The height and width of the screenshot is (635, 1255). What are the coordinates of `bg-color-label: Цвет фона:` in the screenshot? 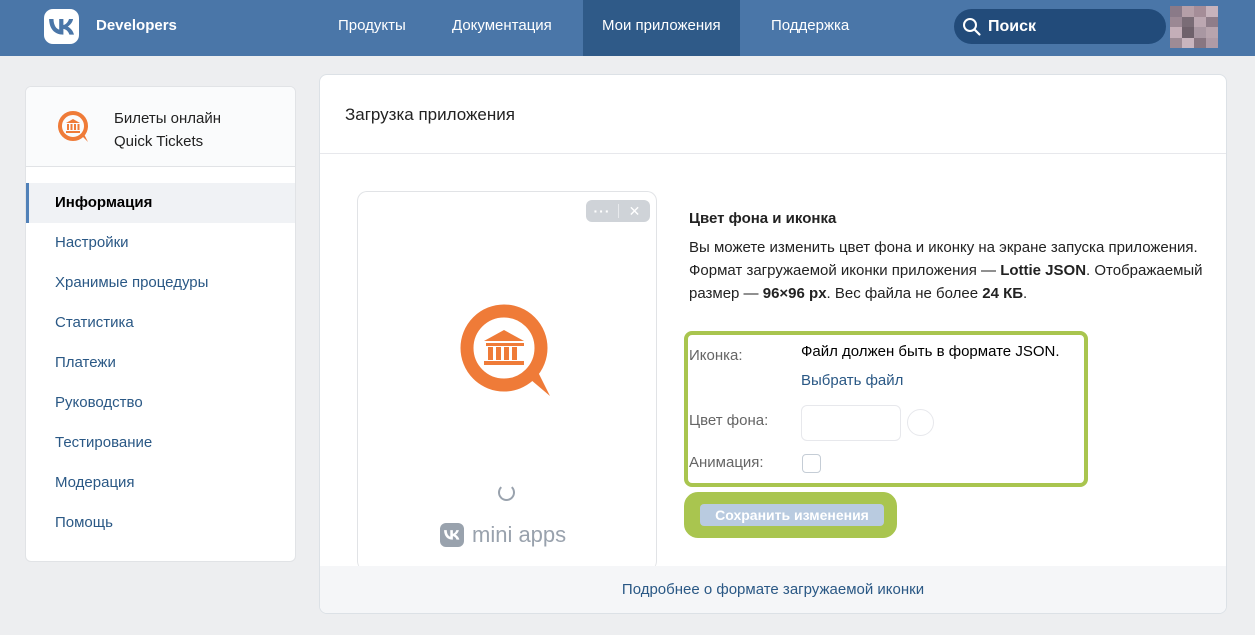 It's located at (729, 420).